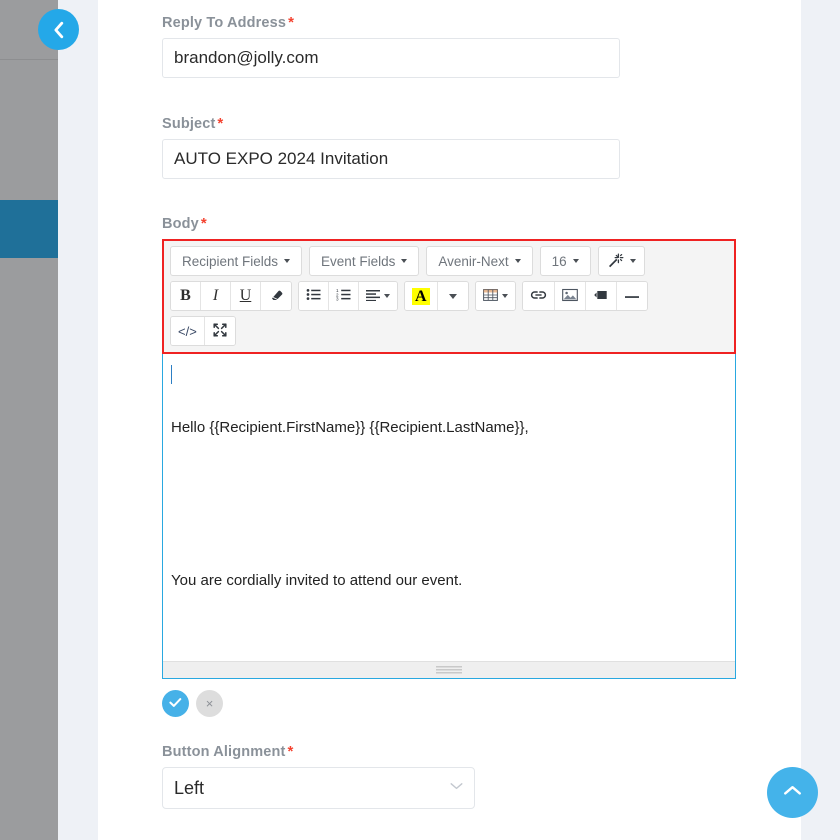  What do you see at coordinates (29, 420) in the screenshot?
I see `left-sidebar` at bounding box center [29, 420].